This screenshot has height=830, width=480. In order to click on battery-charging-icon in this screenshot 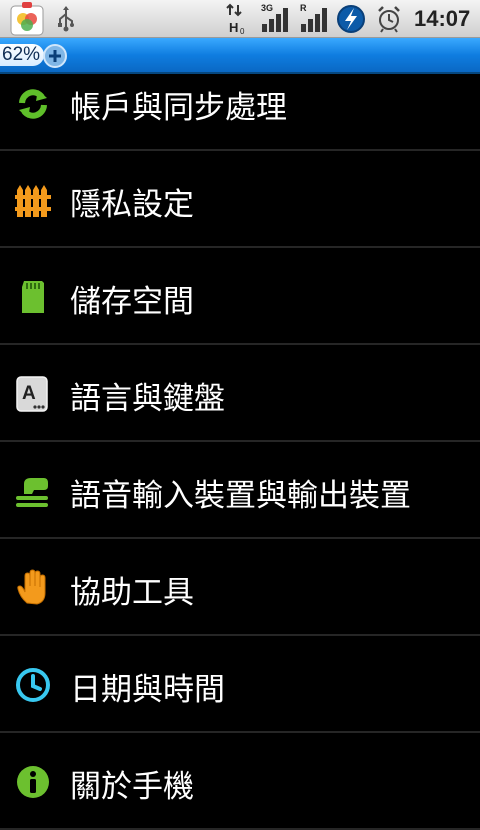, I will do `click(351, 19)`.